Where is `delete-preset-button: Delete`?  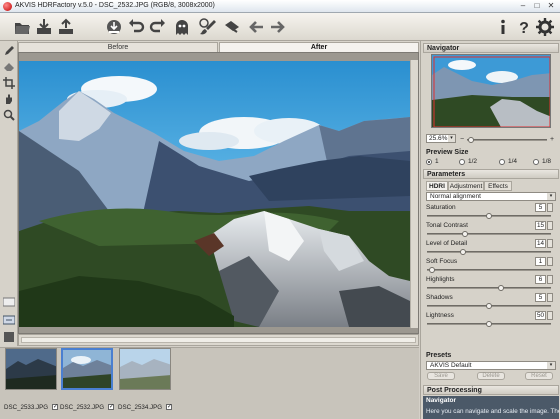 delete-preset-button: Delete is located at coordinates (491, 376).